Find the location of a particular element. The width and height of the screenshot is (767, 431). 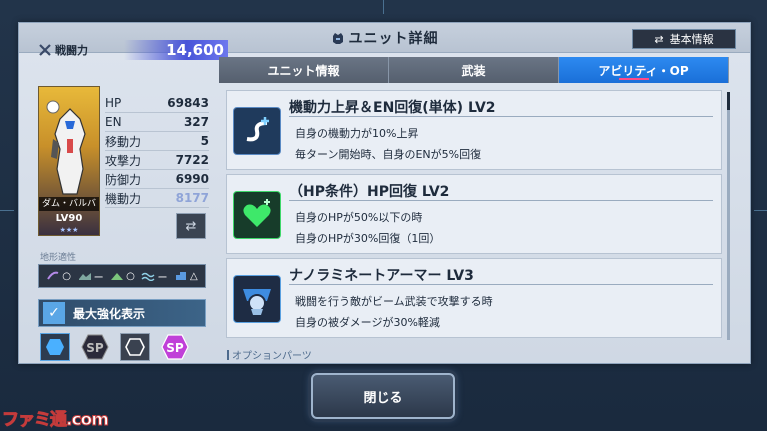

nanolaminate-armor-icon is located at coordinates (257, 302).